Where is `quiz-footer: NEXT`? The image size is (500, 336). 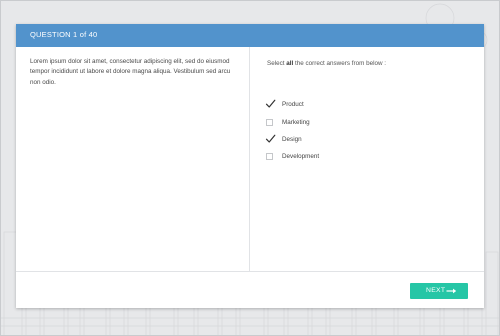
quiz-footer: NEXT is located at coordinates (250, 289).